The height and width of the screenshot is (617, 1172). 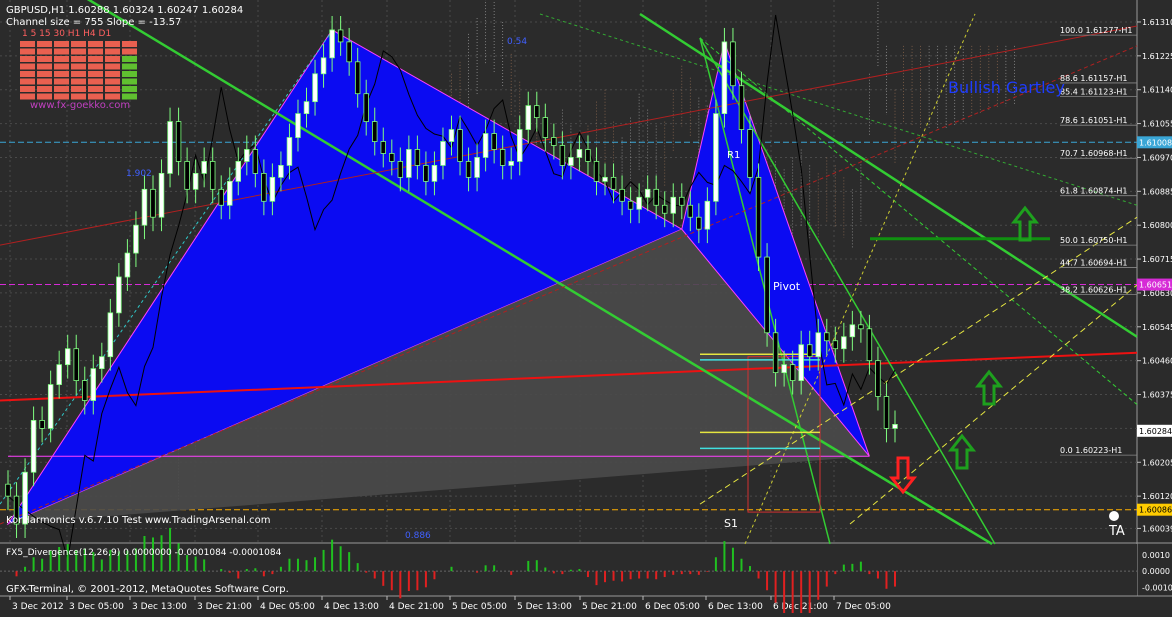 I want to click on osc-tick-label: -0.0010, so click(x=1157, y=587).